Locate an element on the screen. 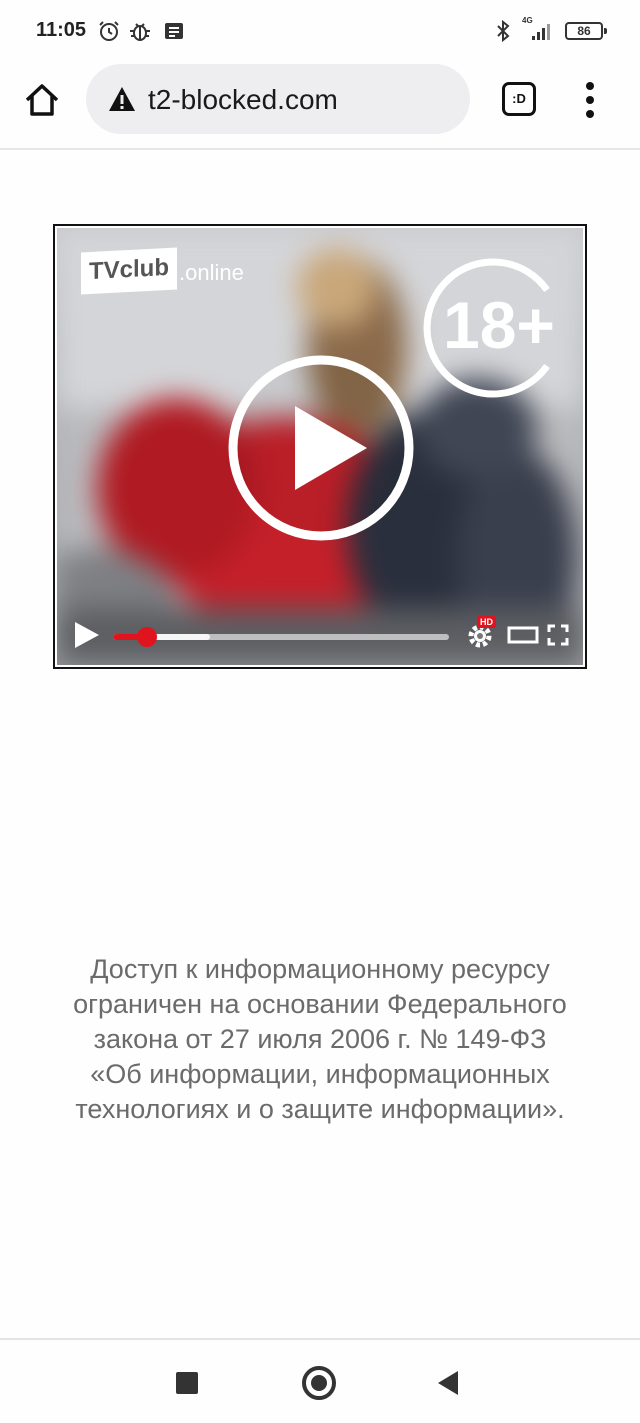  player-controls: HD is located at coordinates (320, 636).